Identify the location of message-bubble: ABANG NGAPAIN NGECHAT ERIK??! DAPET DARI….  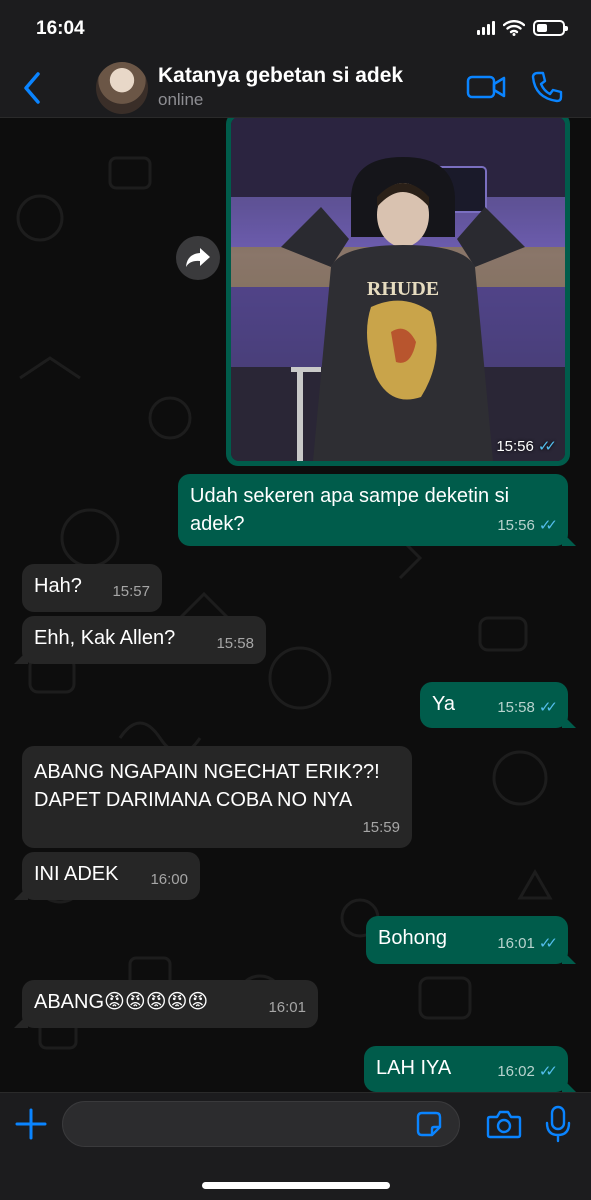
(217, 797).